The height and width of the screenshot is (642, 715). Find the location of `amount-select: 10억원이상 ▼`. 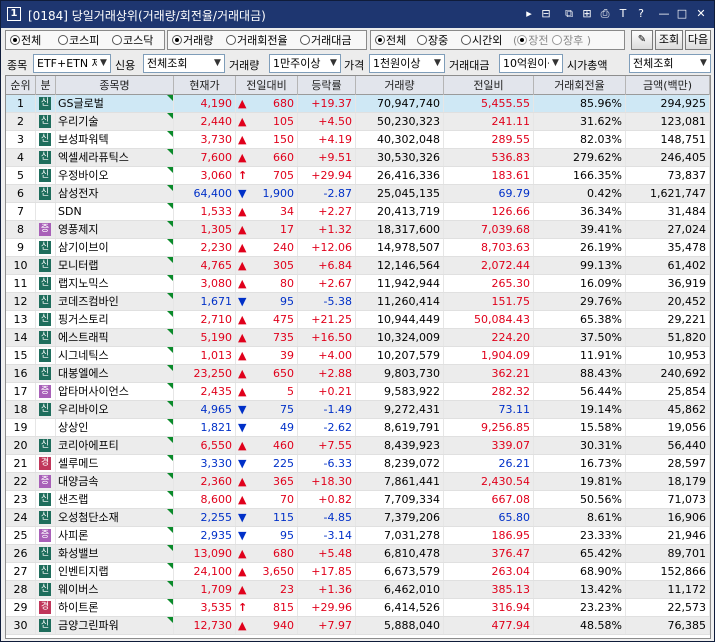

amount-select: 10억원이상 ▼ is located at coordinates (531, 63).